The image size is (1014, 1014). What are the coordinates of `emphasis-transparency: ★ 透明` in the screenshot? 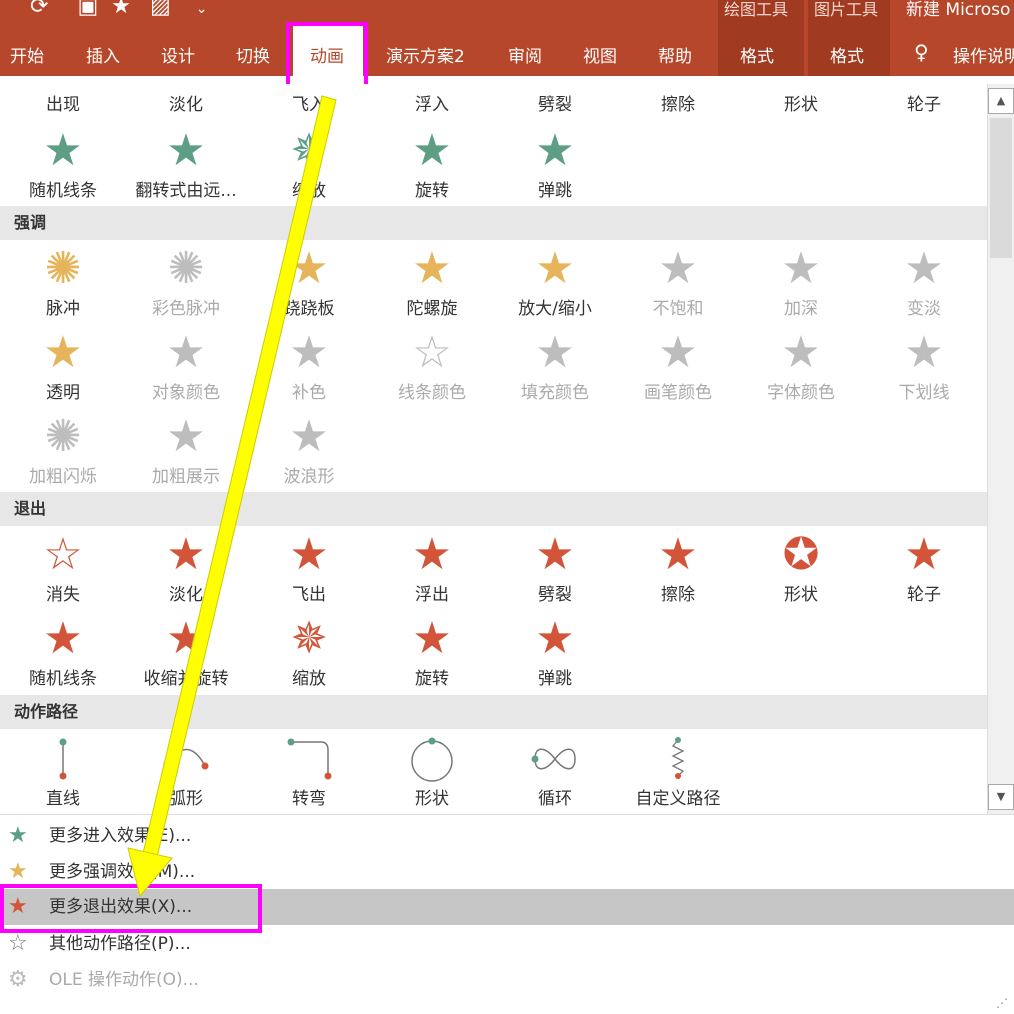 It's located at (63, 366).